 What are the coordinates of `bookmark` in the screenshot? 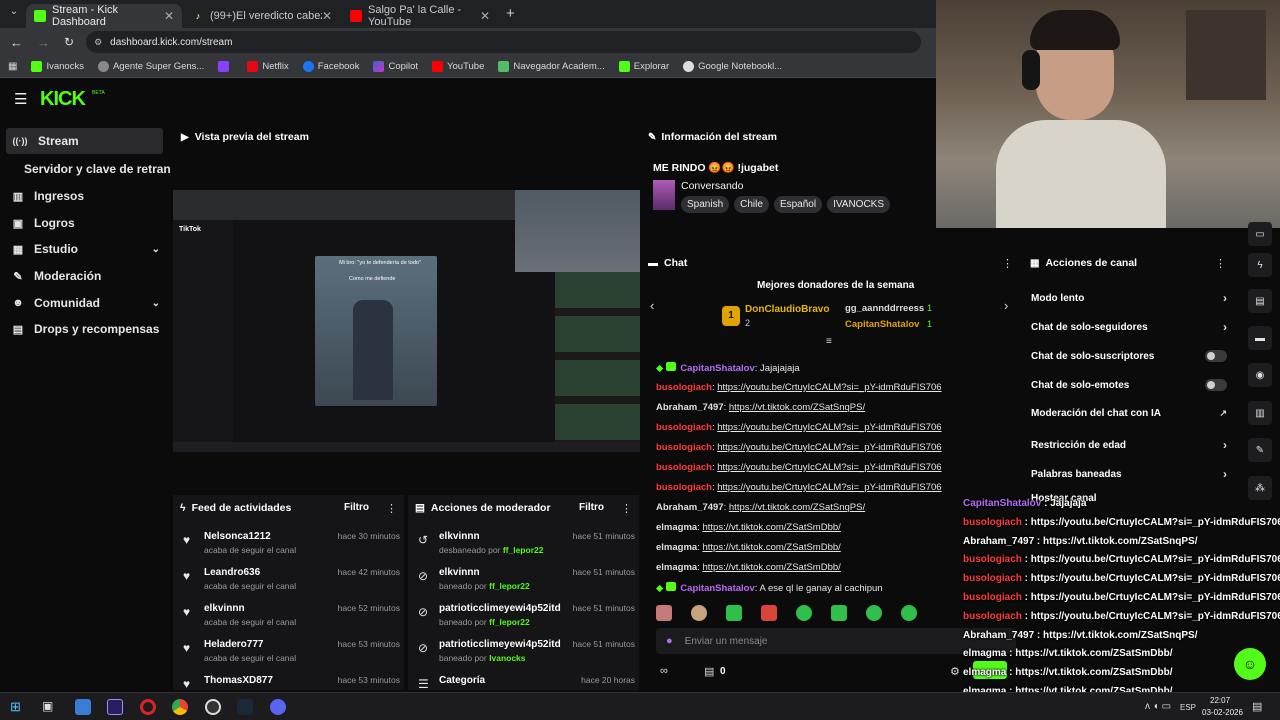 It's located at (225, 66).